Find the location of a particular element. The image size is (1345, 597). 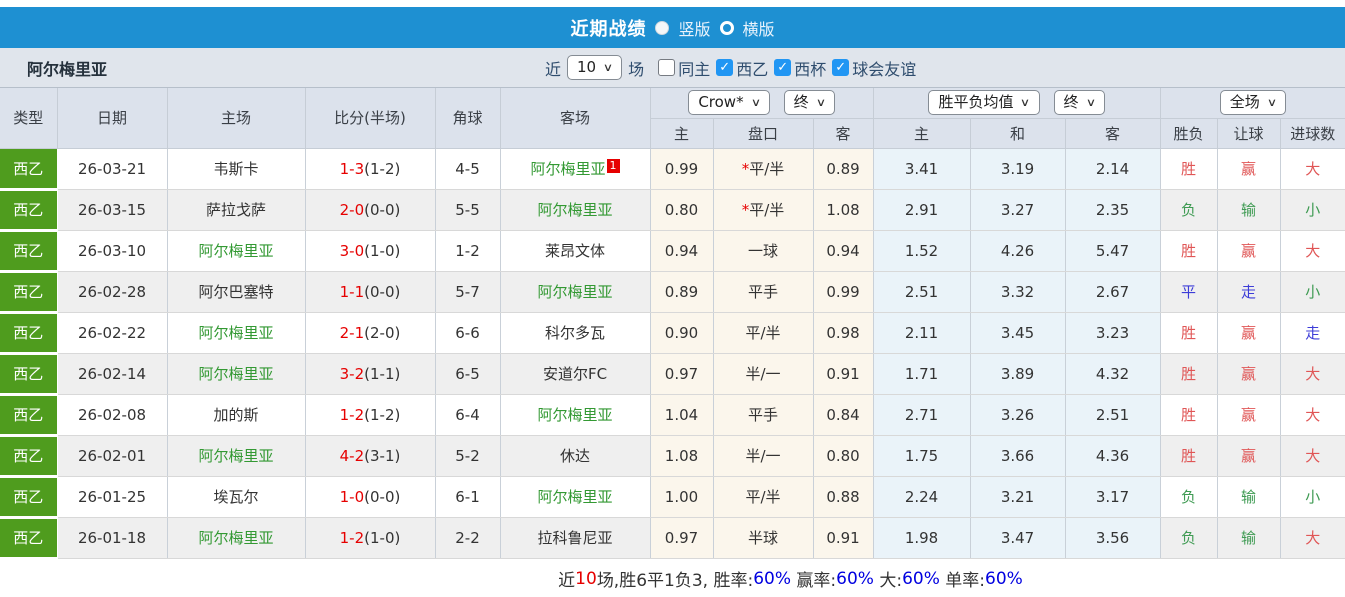

home-team: 韦斯卡 is located at coordinates (235, 169).